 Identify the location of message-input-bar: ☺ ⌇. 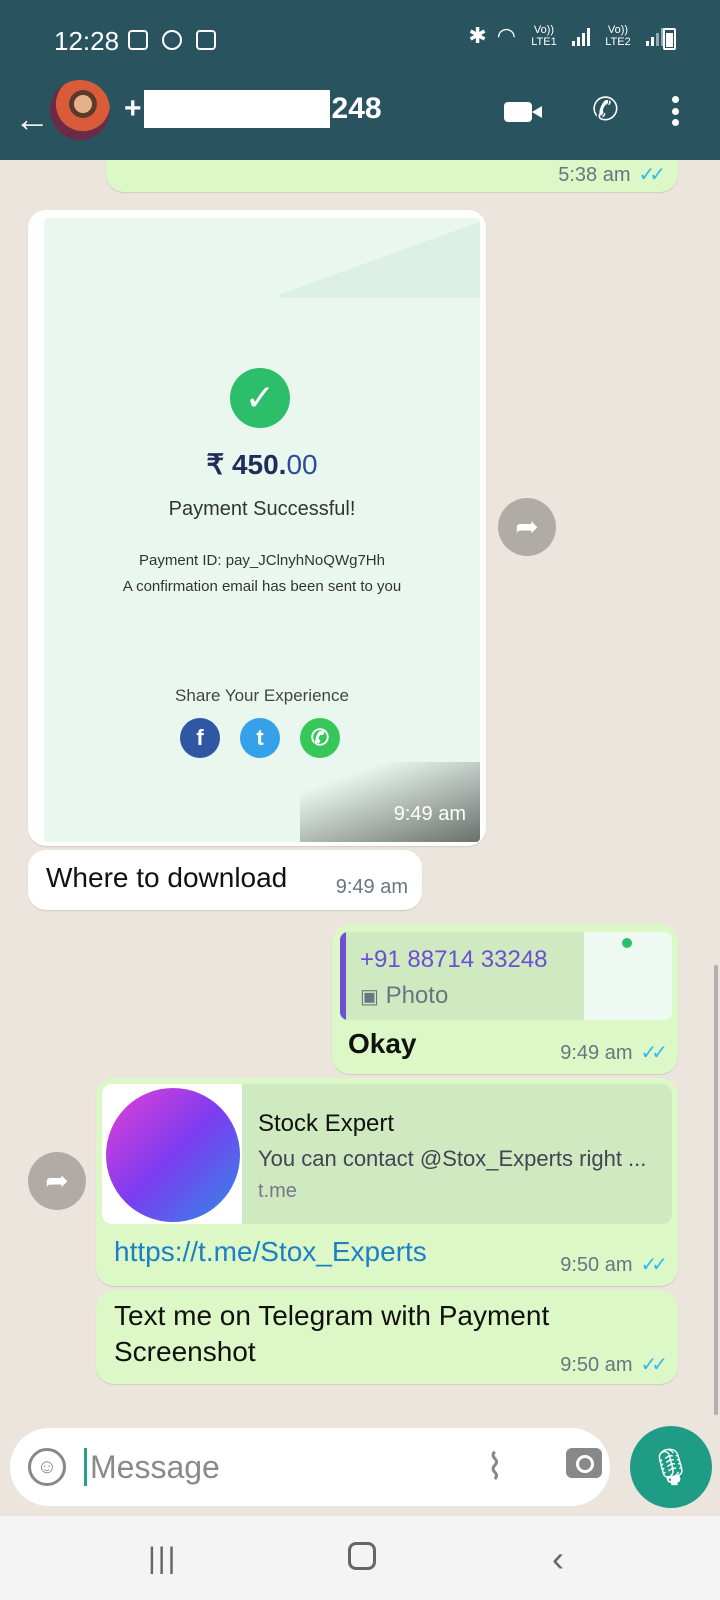
(310, 1467).